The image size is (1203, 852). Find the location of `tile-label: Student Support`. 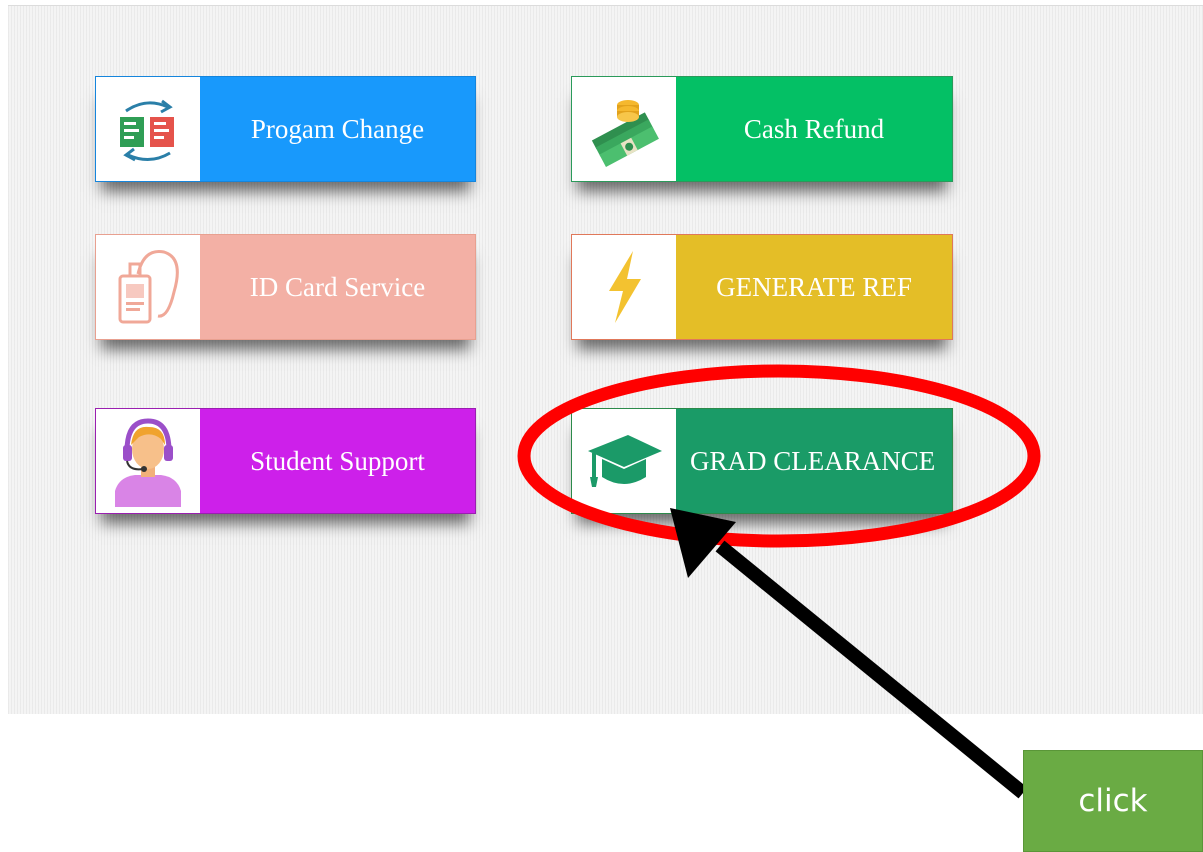

tile-label: Student Support is located at coordinates (337, 460).